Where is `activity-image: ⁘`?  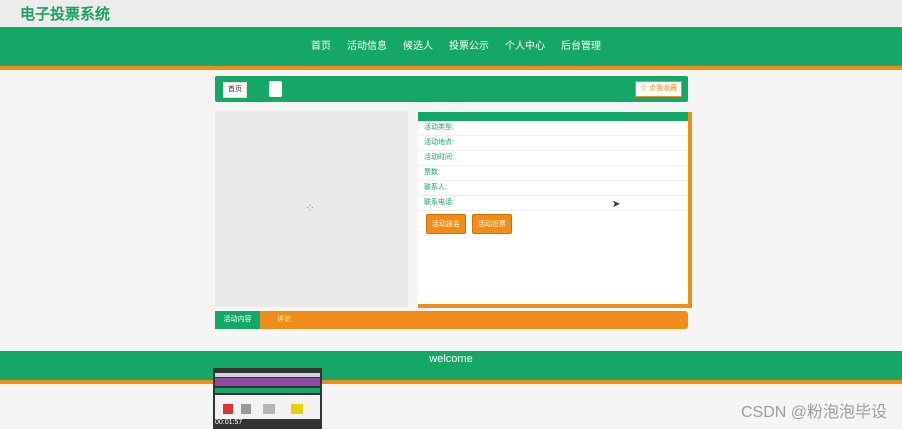 activity-image: ⁘ is located at coordinates (311, 209).